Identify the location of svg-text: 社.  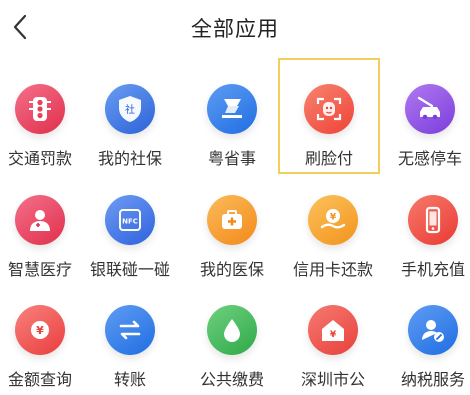
(130, 109).